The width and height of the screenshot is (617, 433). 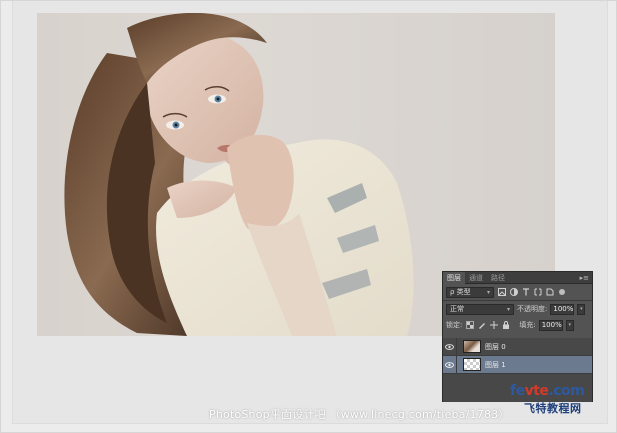 What do you see at coordinates (517, 391) in the screenshot?
I see `logo-fe: fe` at bounding box center [517, 391].